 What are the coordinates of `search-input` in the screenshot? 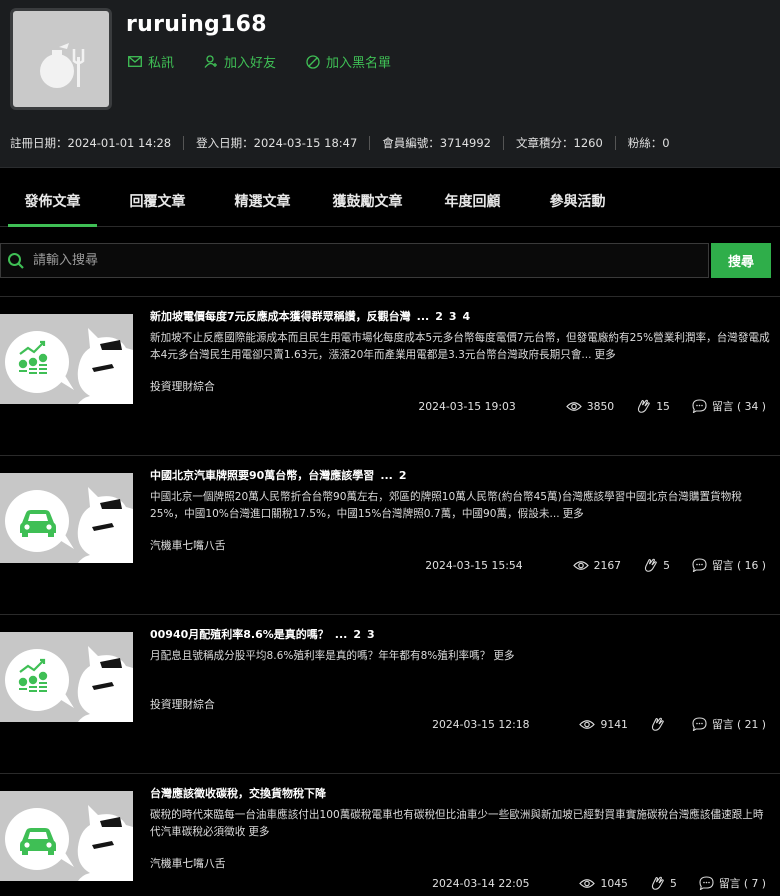 It's located at (353, 260).